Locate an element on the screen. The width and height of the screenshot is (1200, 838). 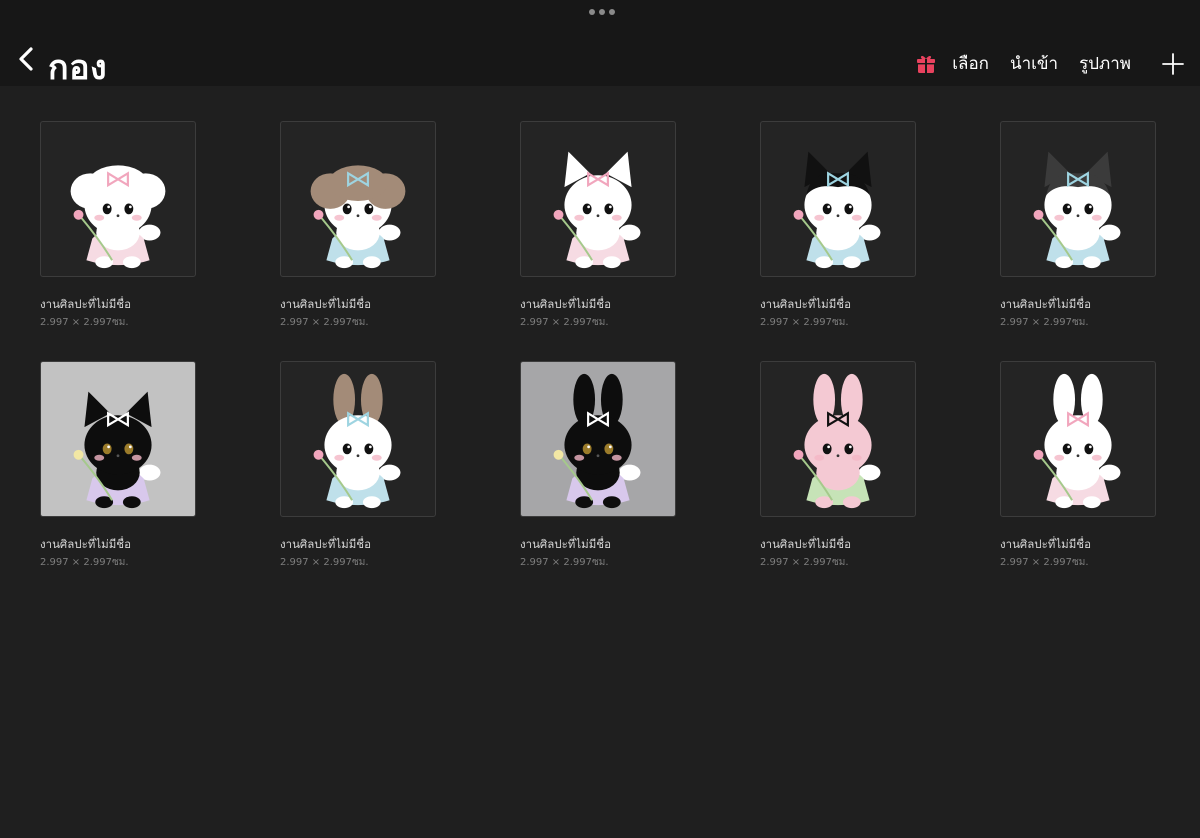
gift-icon is located at coordinates (926, 64).